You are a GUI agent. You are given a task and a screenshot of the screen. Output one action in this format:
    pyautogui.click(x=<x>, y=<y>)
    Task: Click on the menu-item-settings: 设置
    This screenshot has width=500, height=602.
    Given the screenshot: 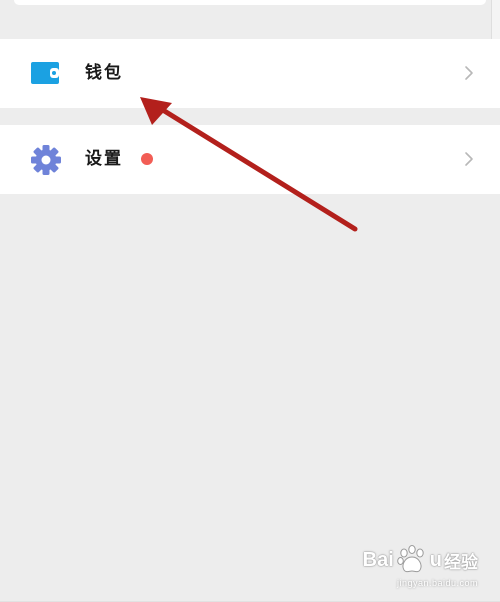 What is the action you would take?
    pyautogui.click(x=250, y=159)
    